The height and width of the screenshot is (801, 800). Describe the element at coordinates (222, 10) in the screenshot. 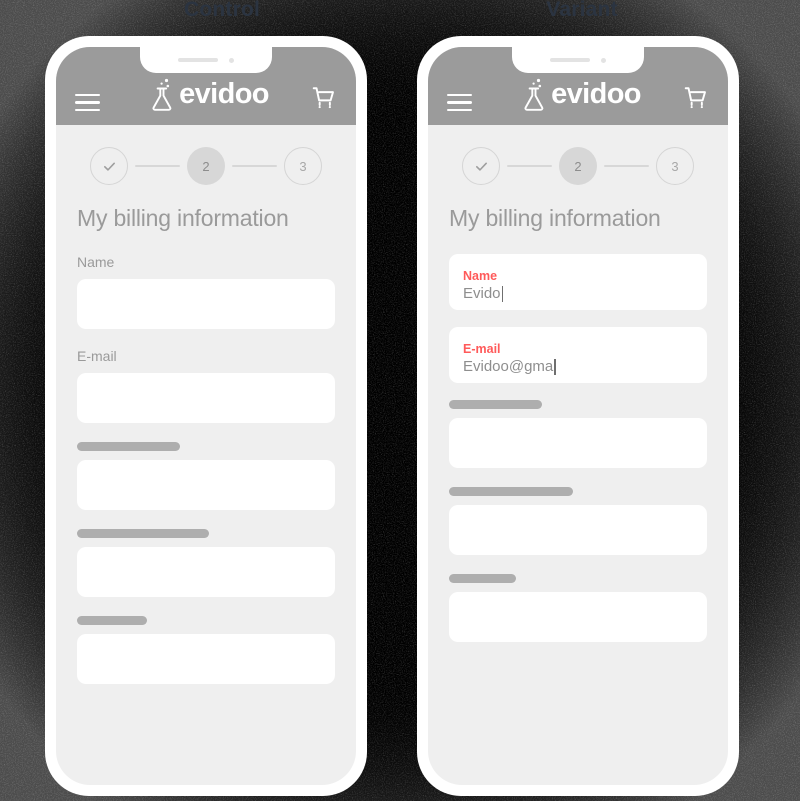

I see `condition-label-control: Control` at that location.